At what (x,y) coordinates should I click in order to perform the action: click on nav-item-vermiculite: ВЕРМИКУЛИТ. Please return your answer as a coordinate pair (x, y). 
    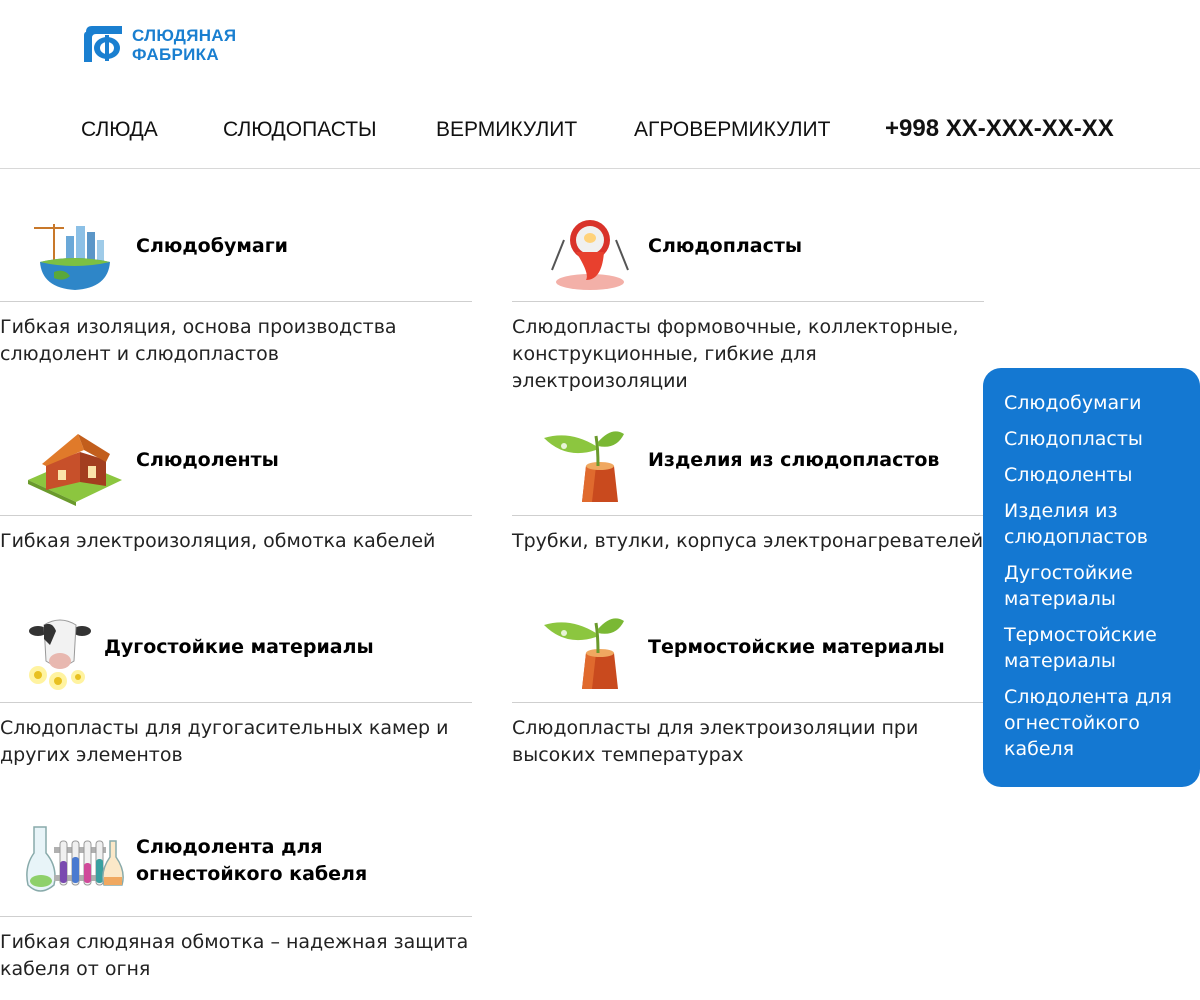
    Looking at the image, I should click on (506, 130).